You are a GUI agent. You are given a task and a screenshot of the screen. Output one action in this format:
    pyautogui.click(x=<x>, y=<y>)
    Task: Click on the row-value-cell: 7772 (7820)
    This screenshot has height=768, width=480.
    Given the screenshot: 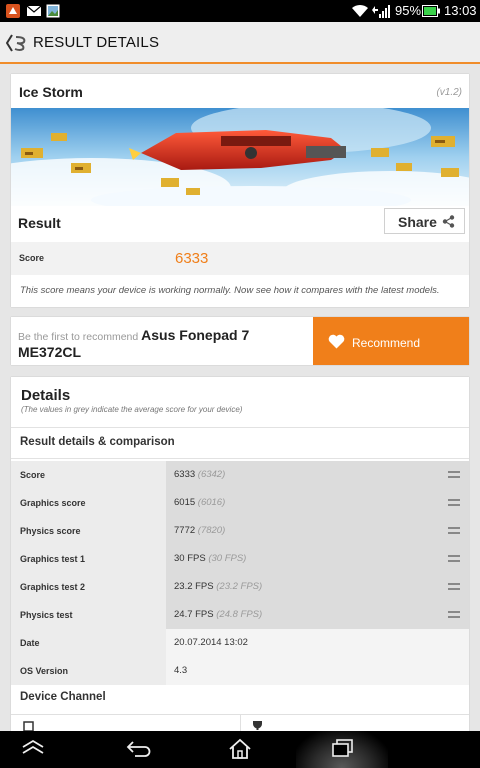 What is the action you would take?
    pyautogui.click(x=317, y=531)
    